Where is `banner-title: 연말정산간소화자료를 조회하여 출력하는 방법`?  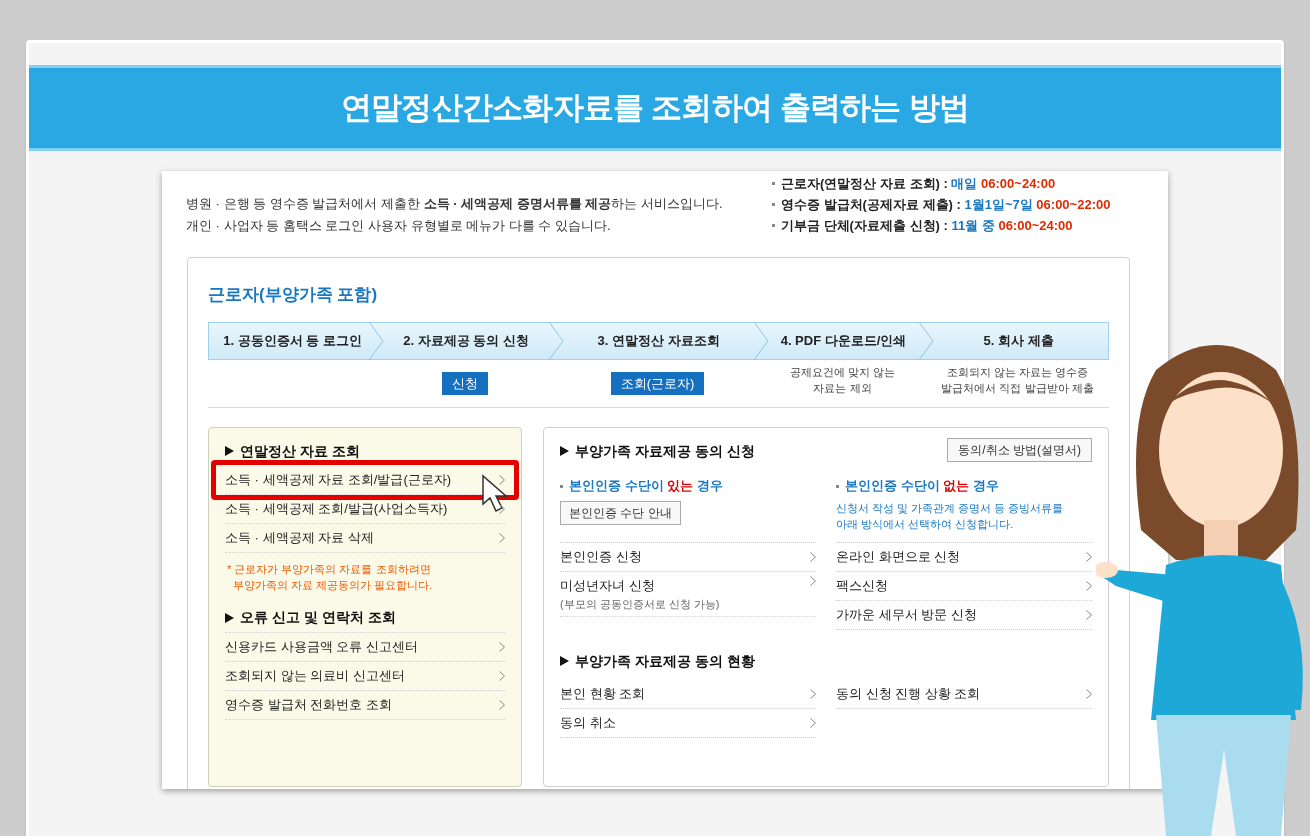 banner-title: 연말정산간소화자료를 조회하여 출력하는 방법 is located at coordinates (655, 107).